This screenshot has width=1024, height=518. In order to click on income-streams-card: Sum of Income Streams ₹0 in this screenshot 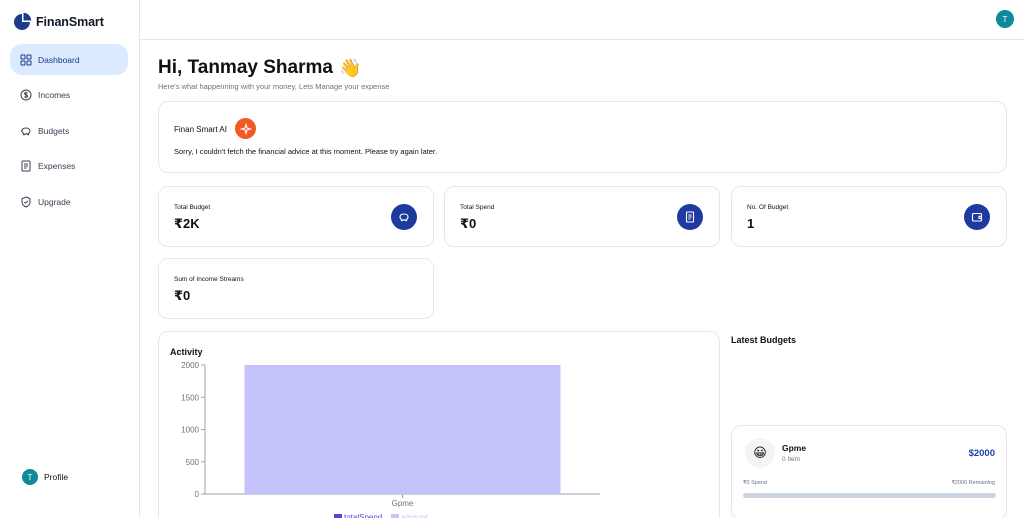, I will do `click(296, 288)`.